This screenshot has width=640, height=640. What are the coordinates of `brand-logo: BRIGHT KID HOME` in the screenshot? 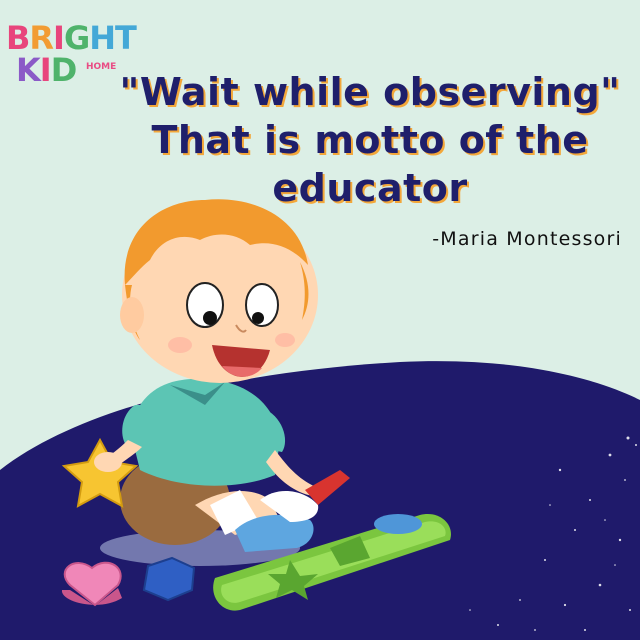 It's located at (71, 58).